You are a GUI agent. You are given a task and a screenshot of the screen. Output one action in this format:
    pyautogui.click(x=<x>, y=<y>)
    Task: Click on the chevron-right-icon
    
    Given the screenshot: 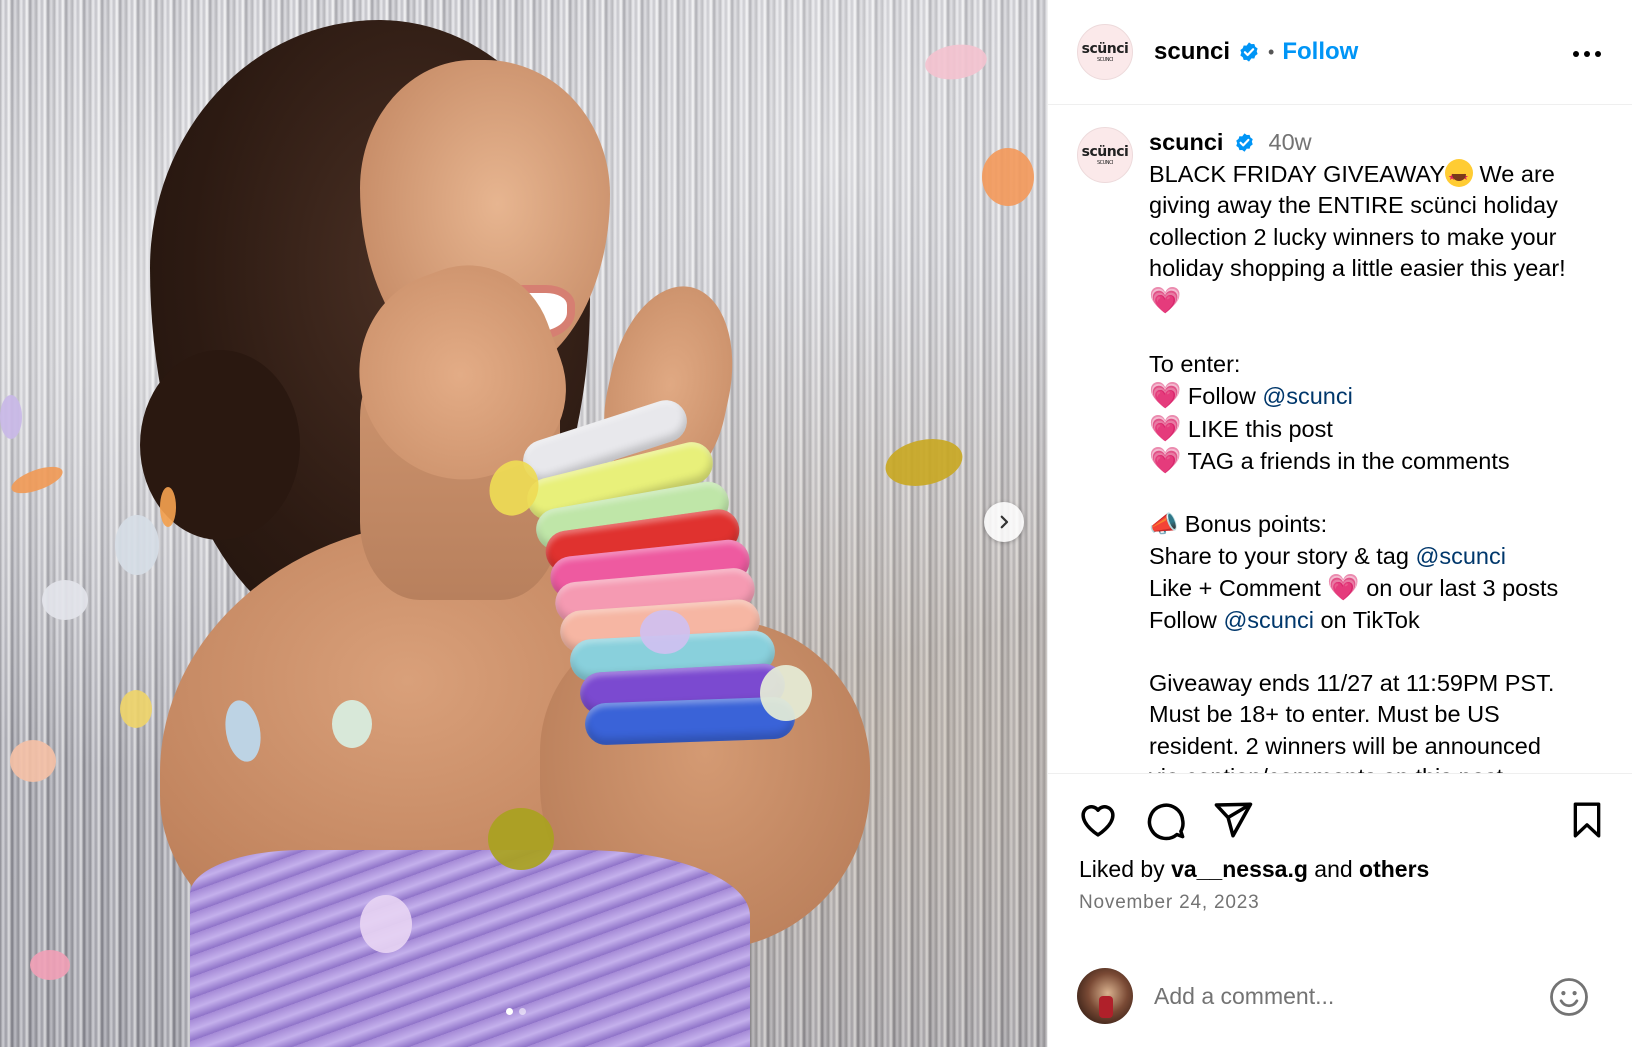 What is the action you would take?
    pyautogui.click(x=1004, y=522)
    